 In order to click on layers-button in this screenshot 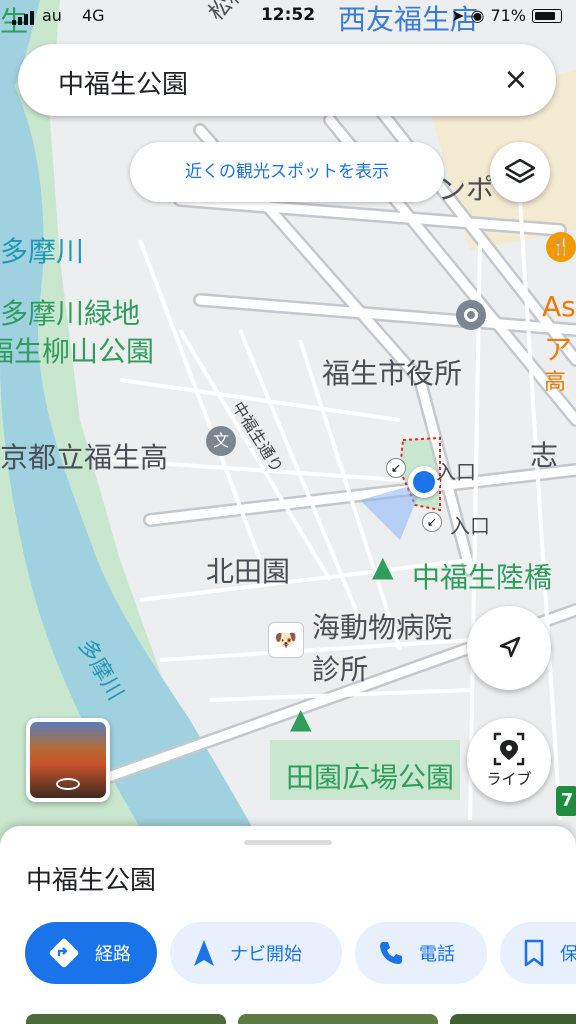, I will do `click(520, 172)`.